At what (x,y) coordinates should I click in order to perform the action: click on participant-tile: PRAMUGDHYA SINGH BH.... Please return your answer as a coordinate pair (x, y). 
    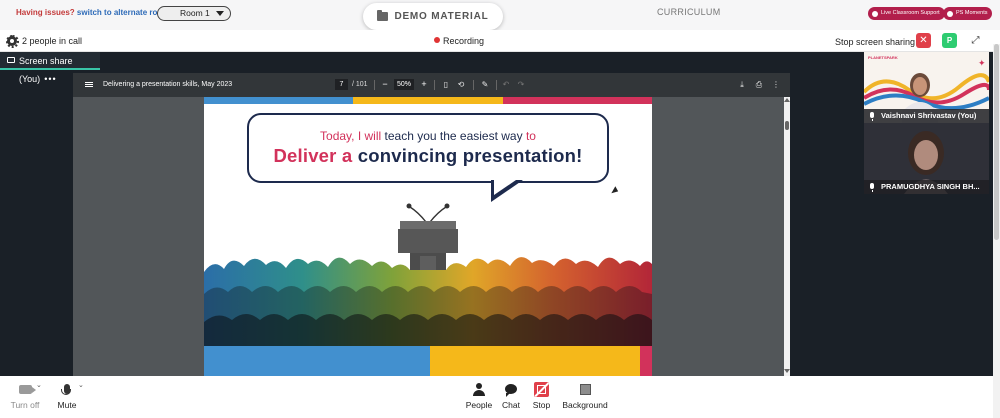
    Looking at the image, I should click on (926, 158).